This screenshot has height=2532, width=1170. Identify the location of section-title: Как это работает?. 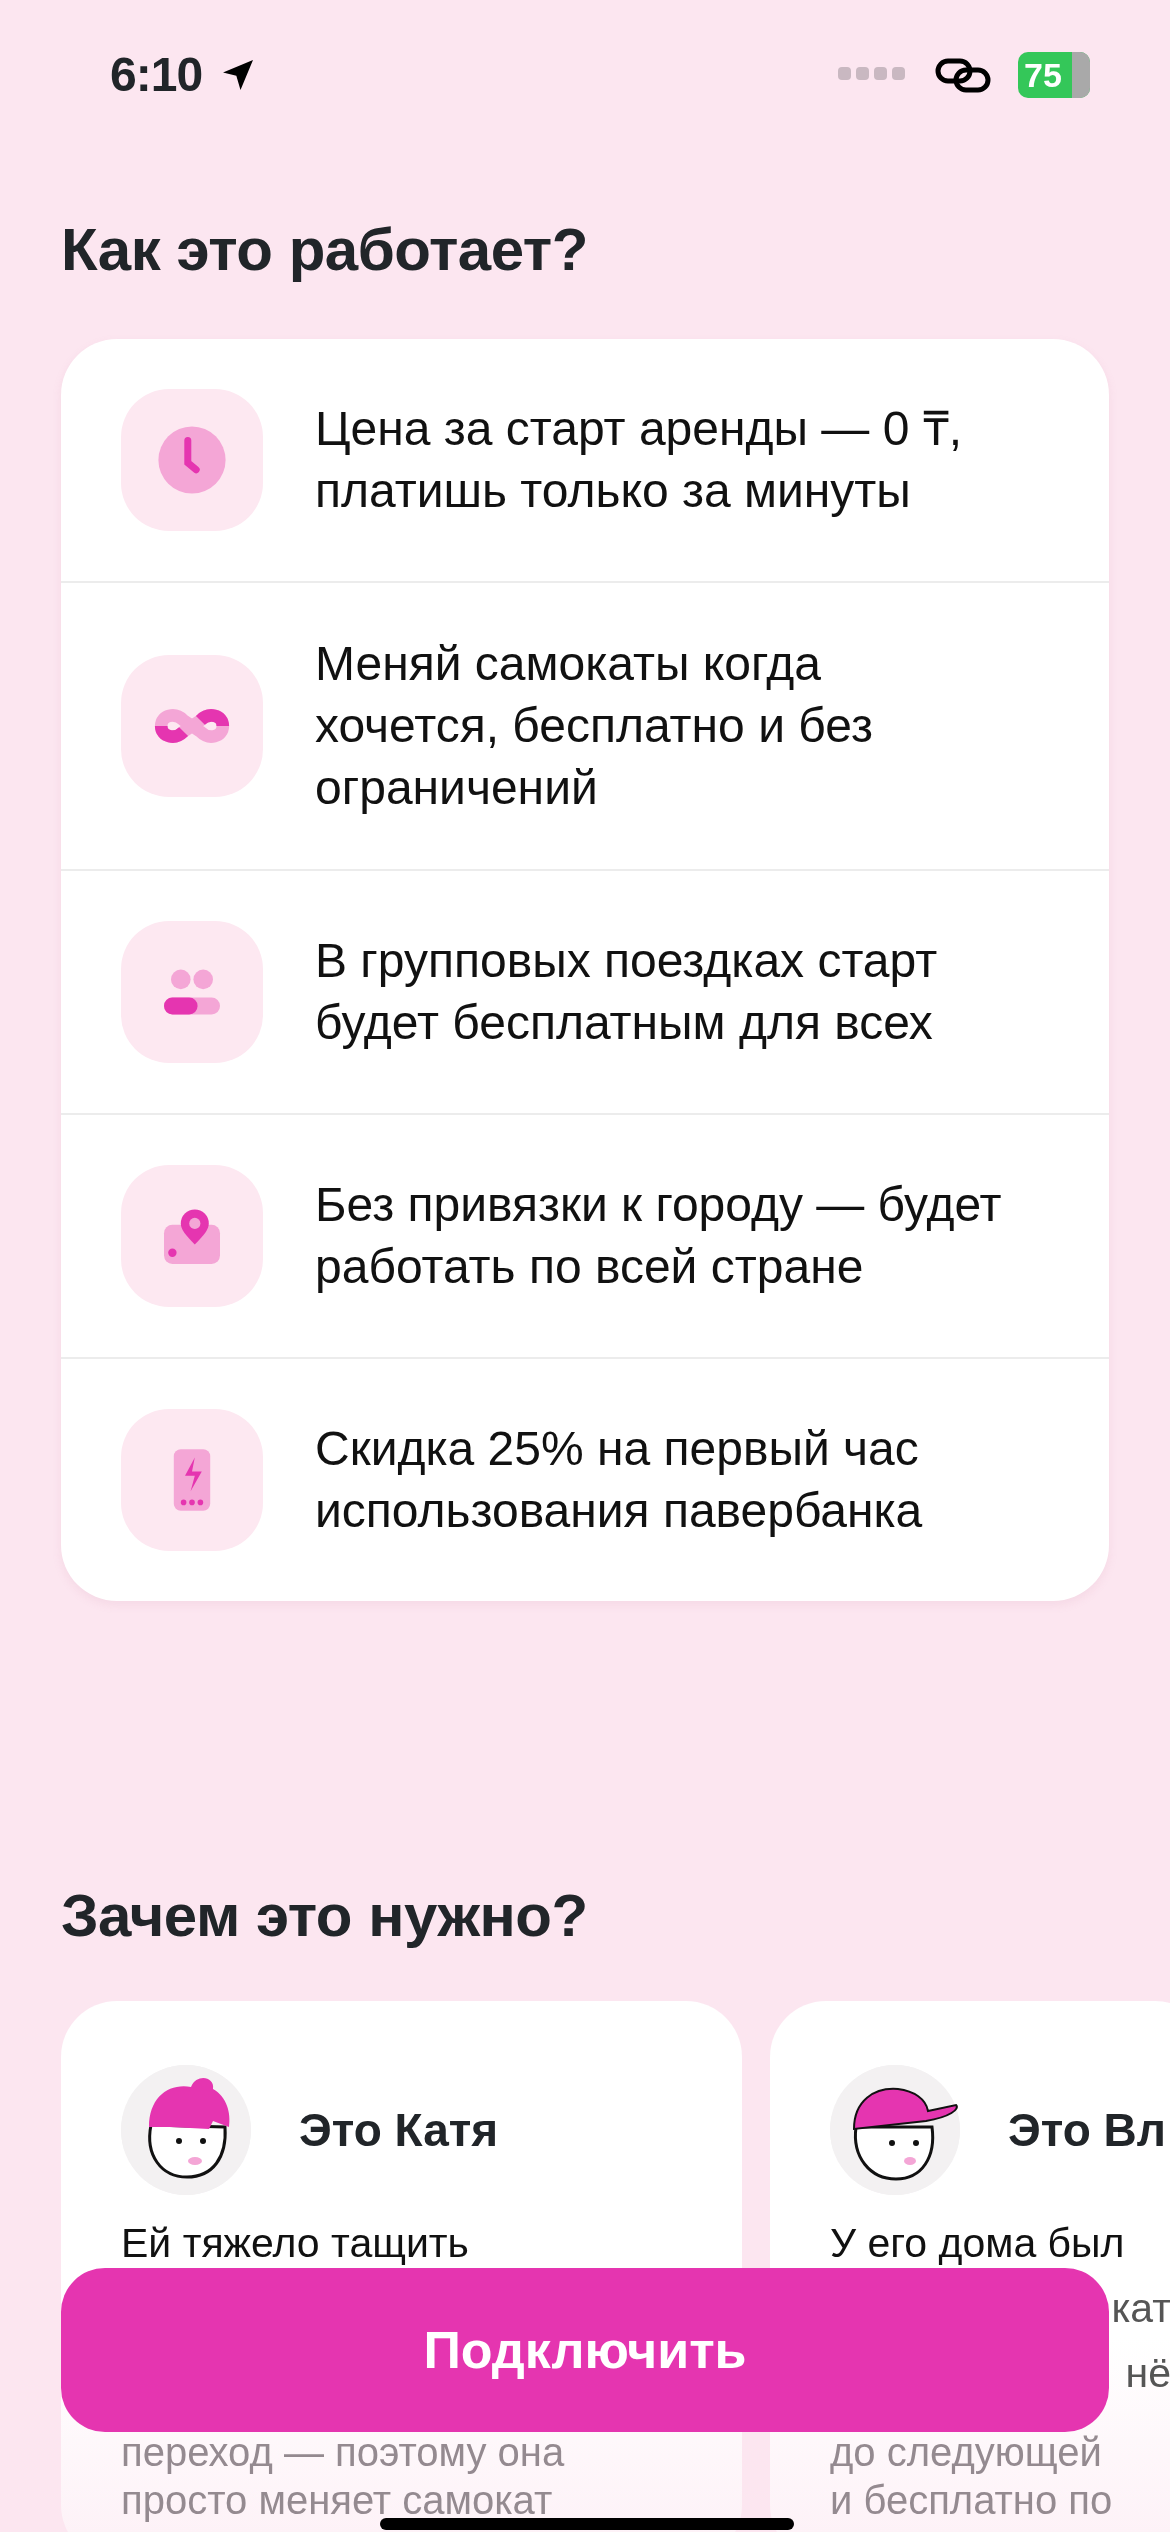
(325, 250).